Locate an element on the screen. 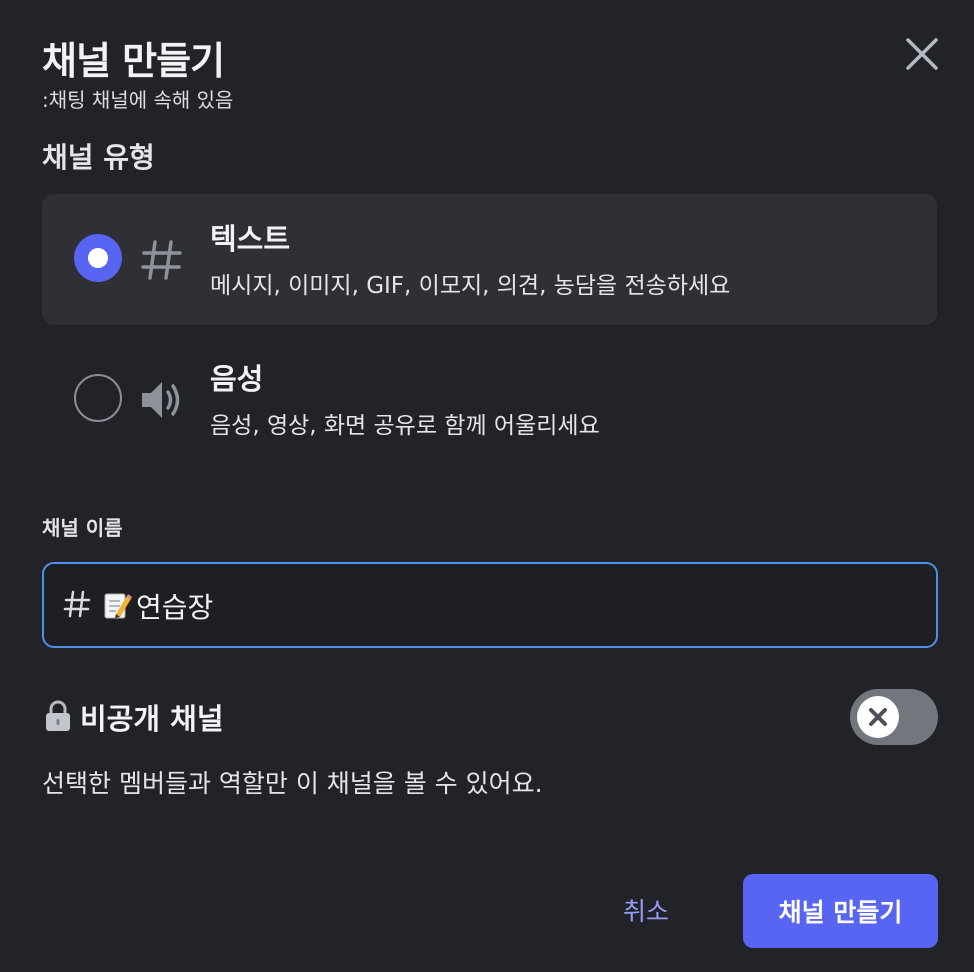  channel-name-field is located at coordinates (490, 605).